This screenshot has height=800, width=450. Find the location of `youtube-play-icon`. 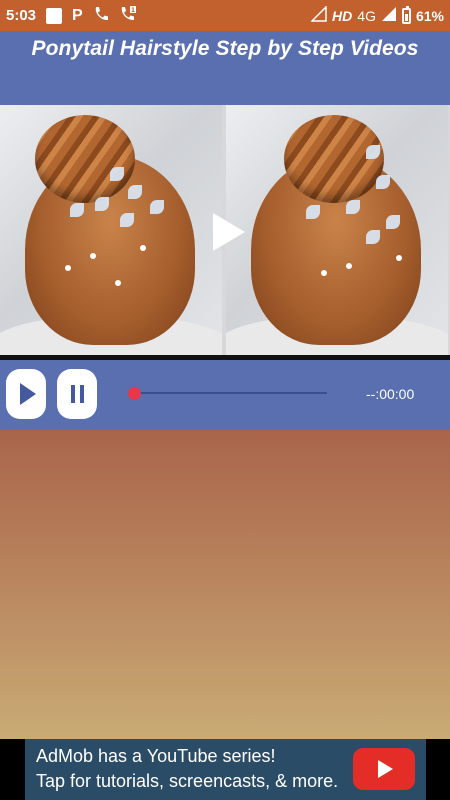

youtube-play-icon is located at coordinates (385, 769).